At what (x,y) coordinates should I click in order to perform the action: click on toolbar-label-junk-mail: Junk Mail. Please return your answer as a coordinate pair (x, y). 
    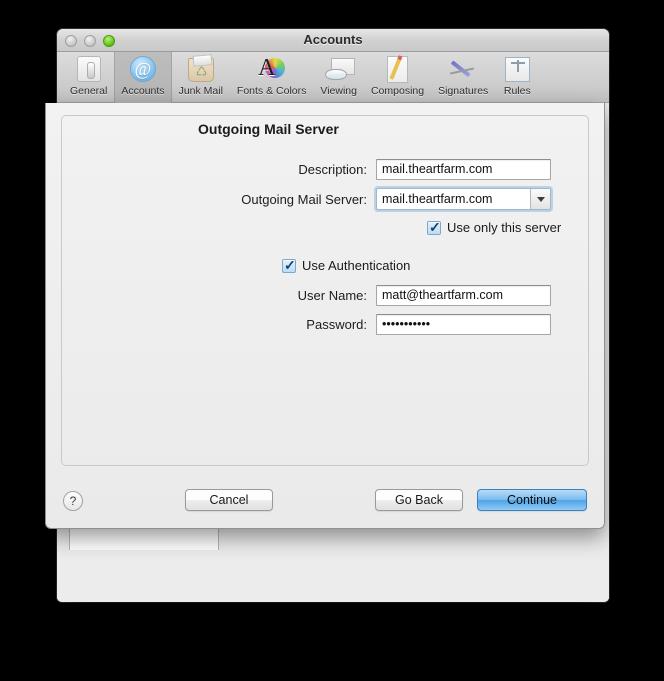
    Looking at the image, I should click on (200, 91).